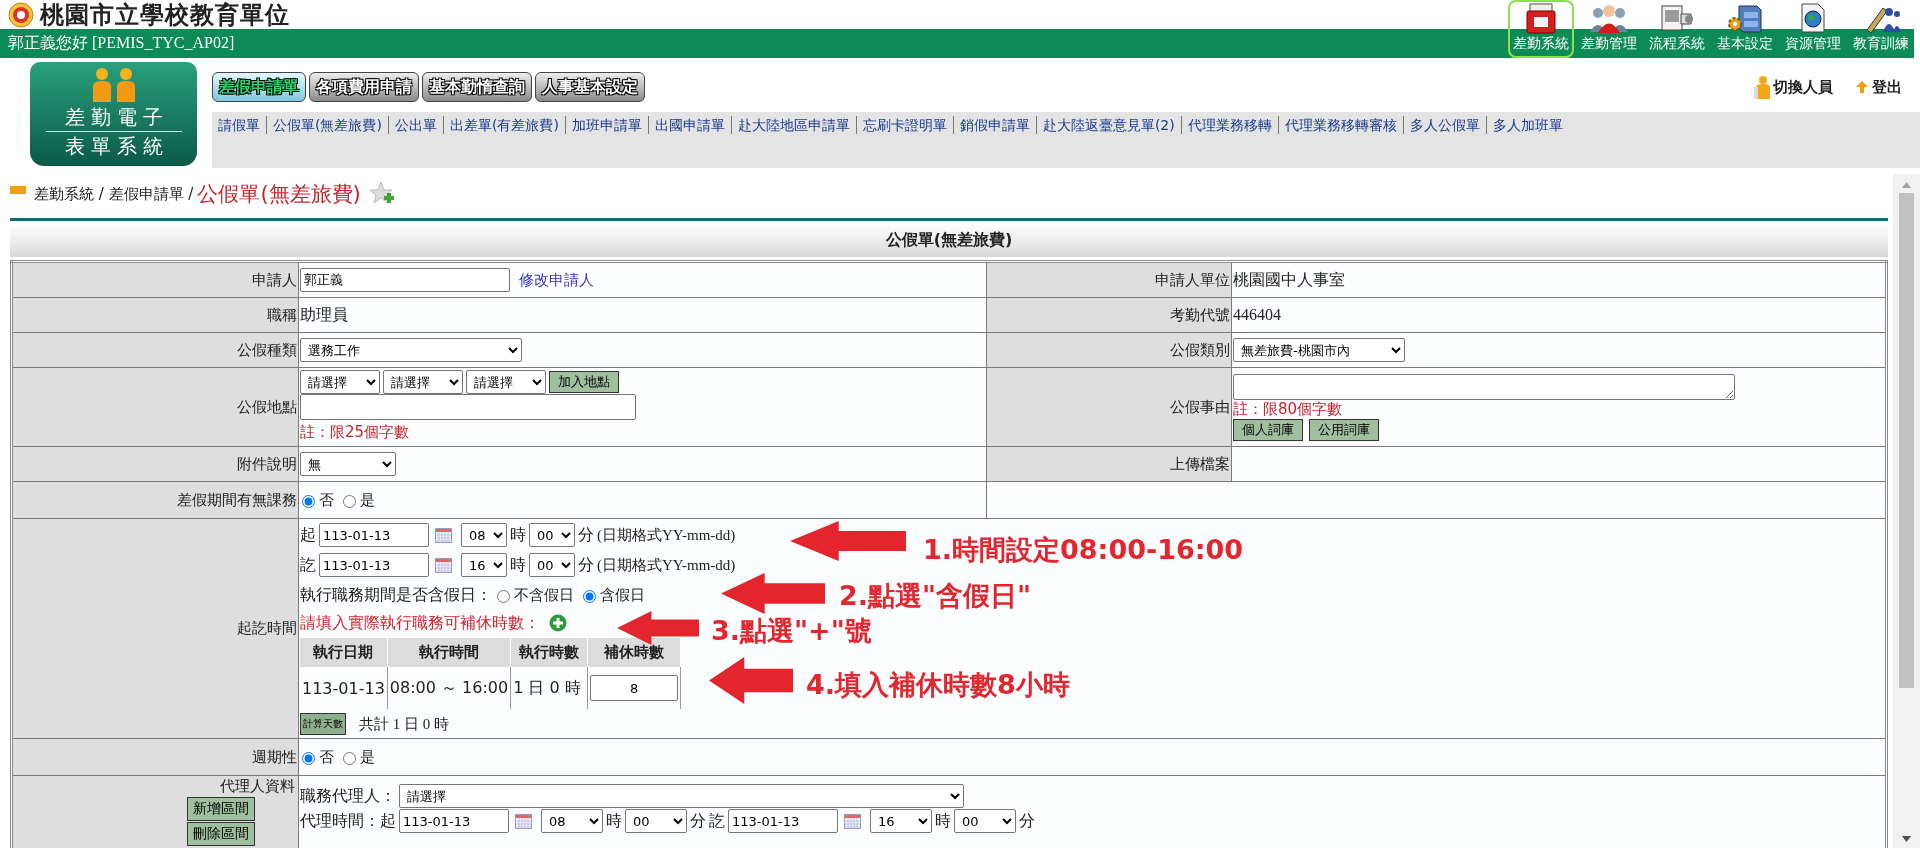 Image resolution: width=1920 pixels, height=848 pixels. I want to click on form-link: 出差單(有差旅費), so click(503, 125).